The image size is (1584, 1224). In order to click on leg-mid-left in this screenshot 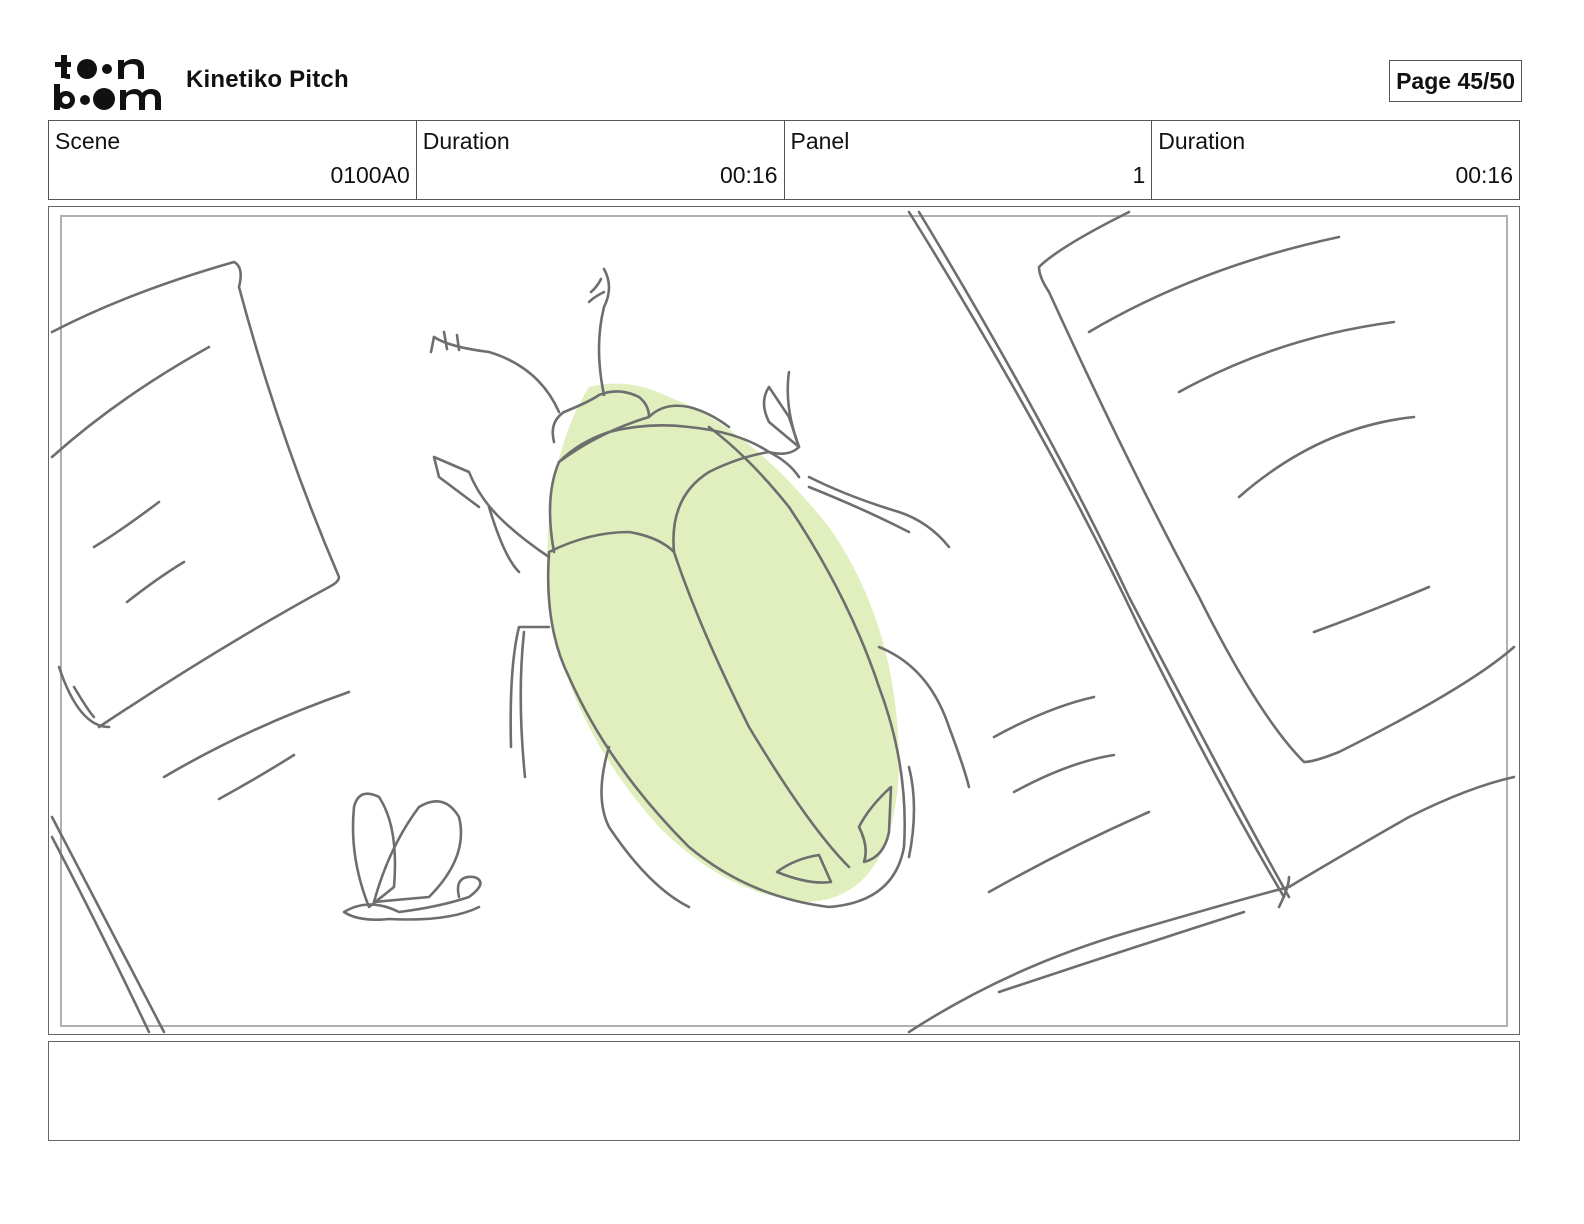, I will do `click(530, 702)`.